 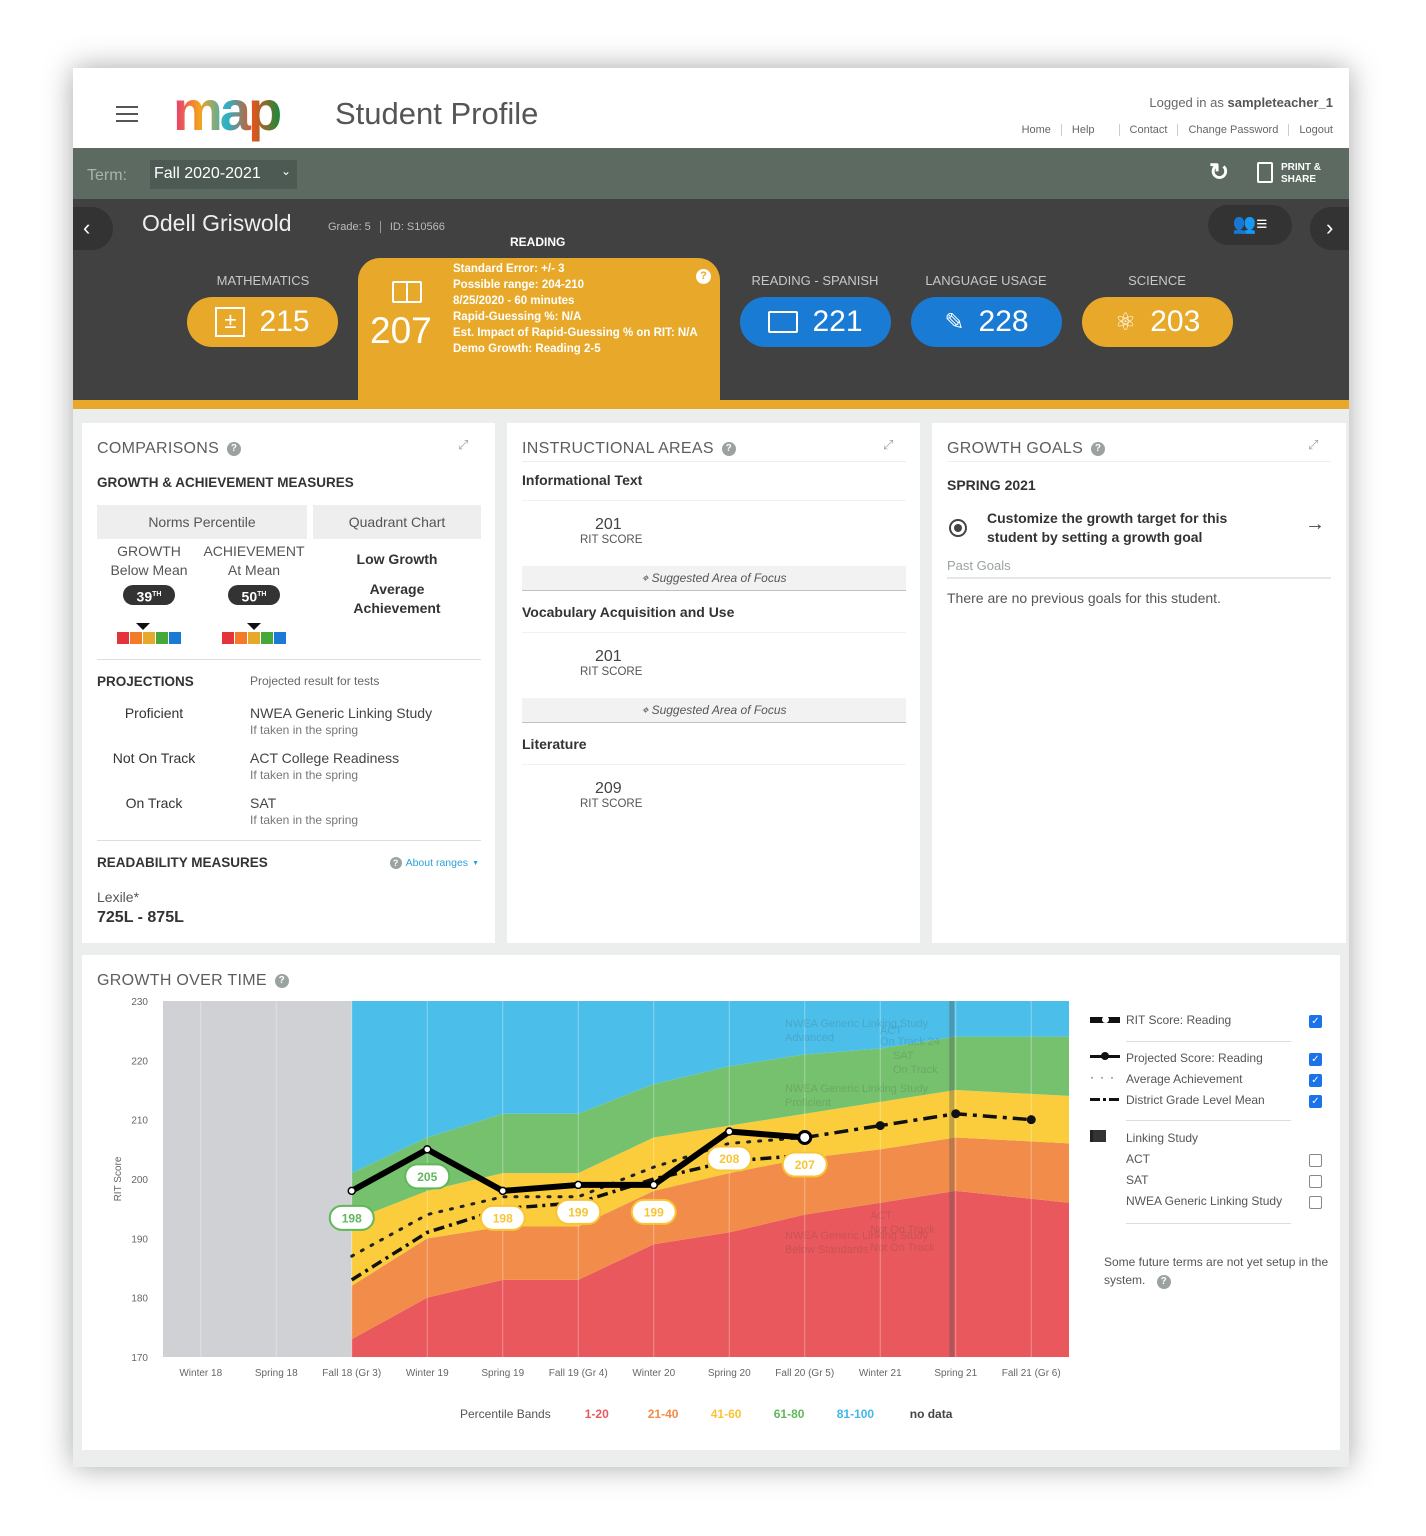 What do you see at coordinates (1219, 172) in the screenshot?
I see `refresh-icon: ↻` at bounding box center [1219, 172].